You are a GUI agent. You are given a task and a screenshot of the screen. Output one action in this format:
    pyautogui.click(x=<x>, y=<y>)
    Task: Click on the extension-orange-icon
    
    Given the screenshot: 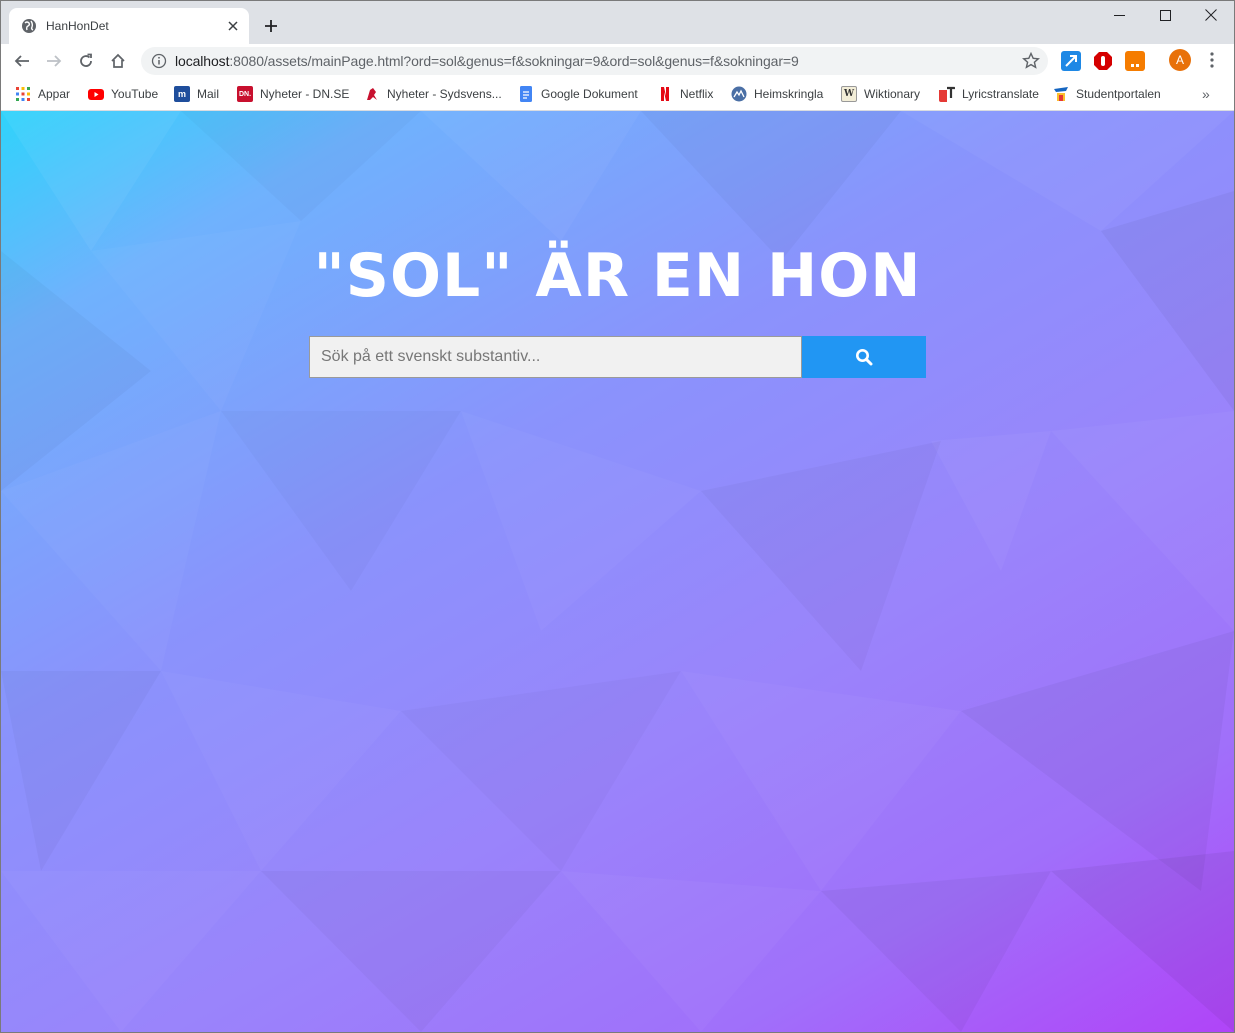 What is the action you would take?
    pyautogui.click(x=1135, y=61)
    